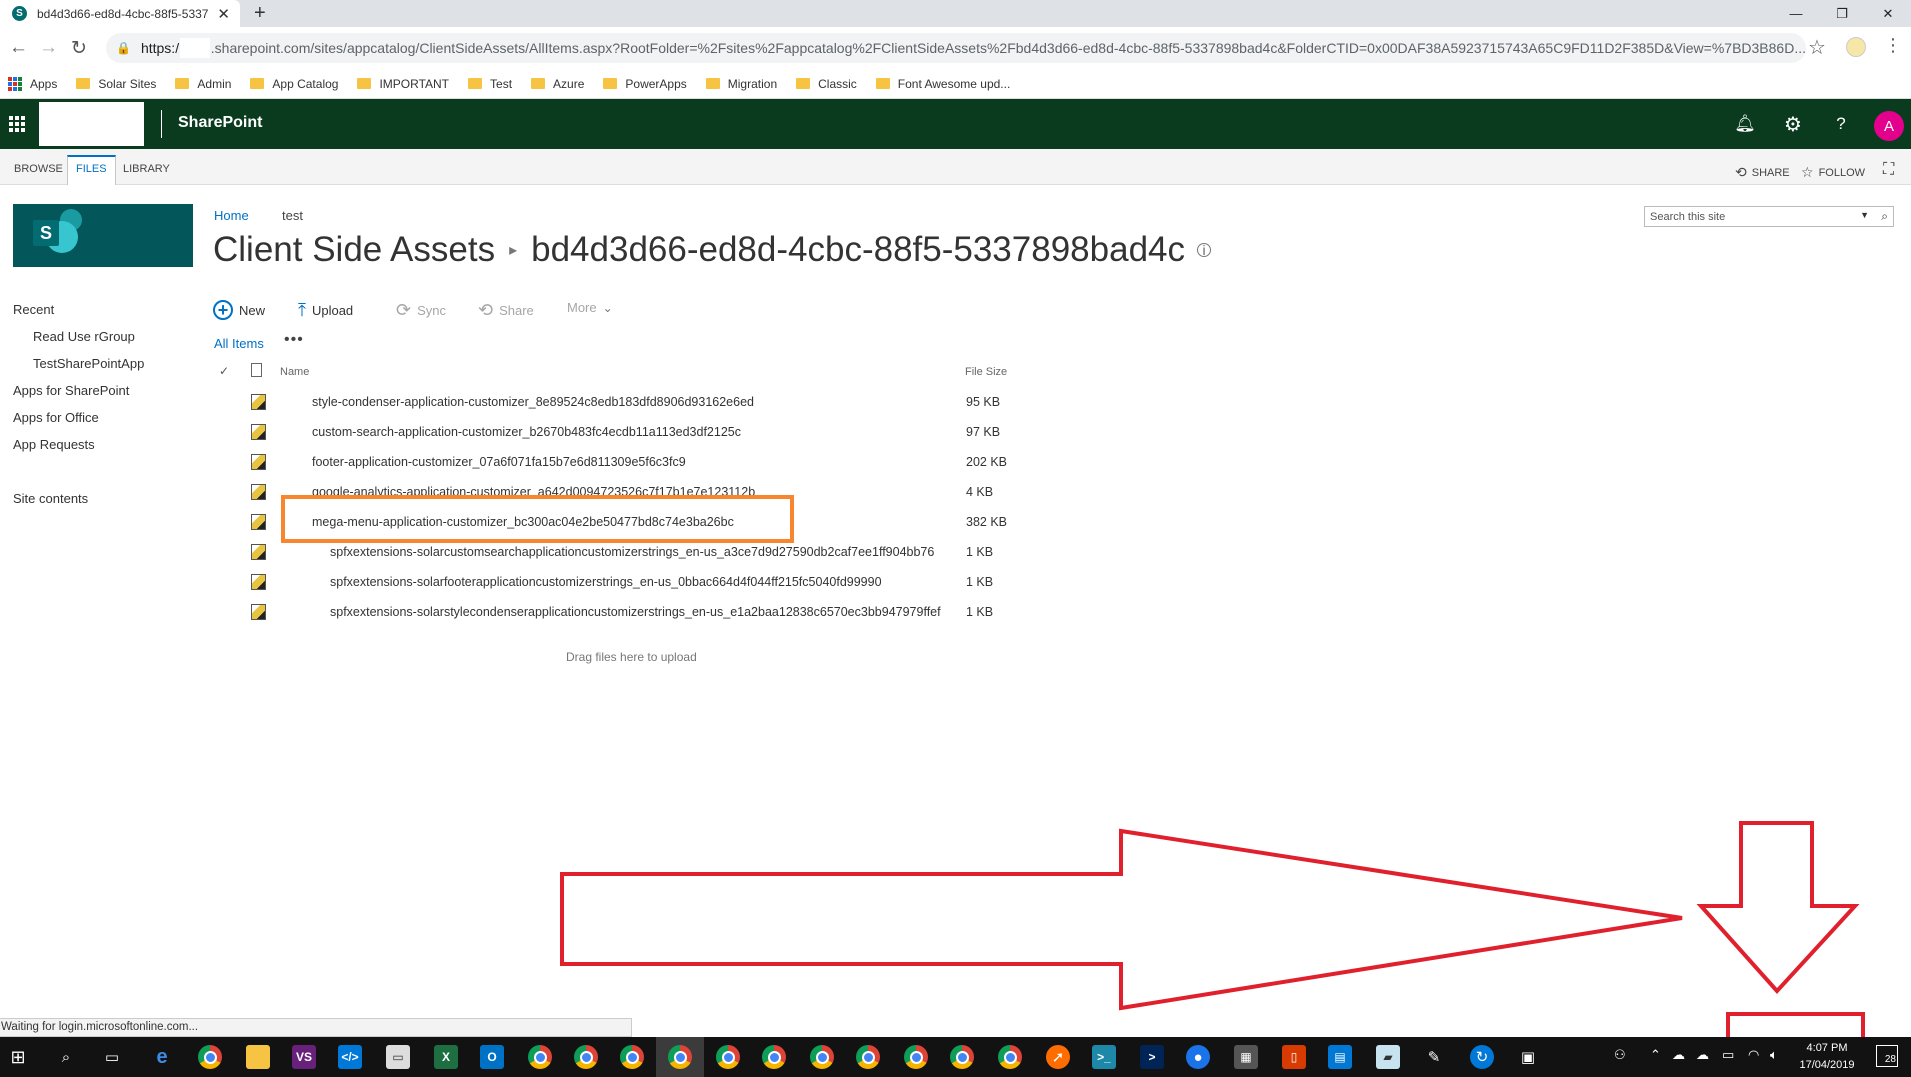  Describe the element at coordinates (1842, 13) in the screenshot. I see `restore-icon: ❐` at that location.